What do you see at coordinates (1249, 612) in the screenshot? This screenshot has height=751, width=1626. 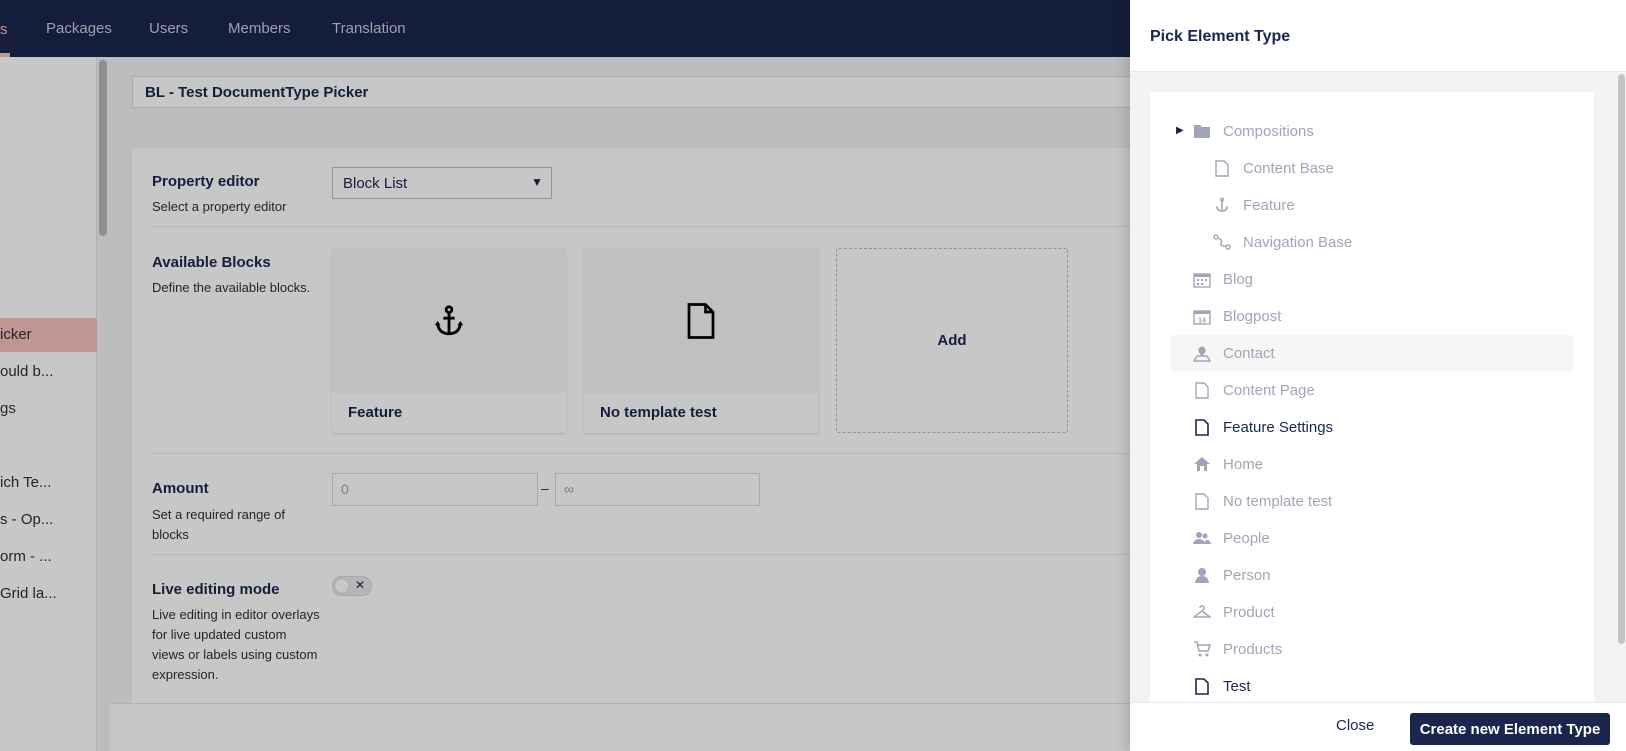 I see `tree-item-label: Product` at bounding box center [1249, 612].